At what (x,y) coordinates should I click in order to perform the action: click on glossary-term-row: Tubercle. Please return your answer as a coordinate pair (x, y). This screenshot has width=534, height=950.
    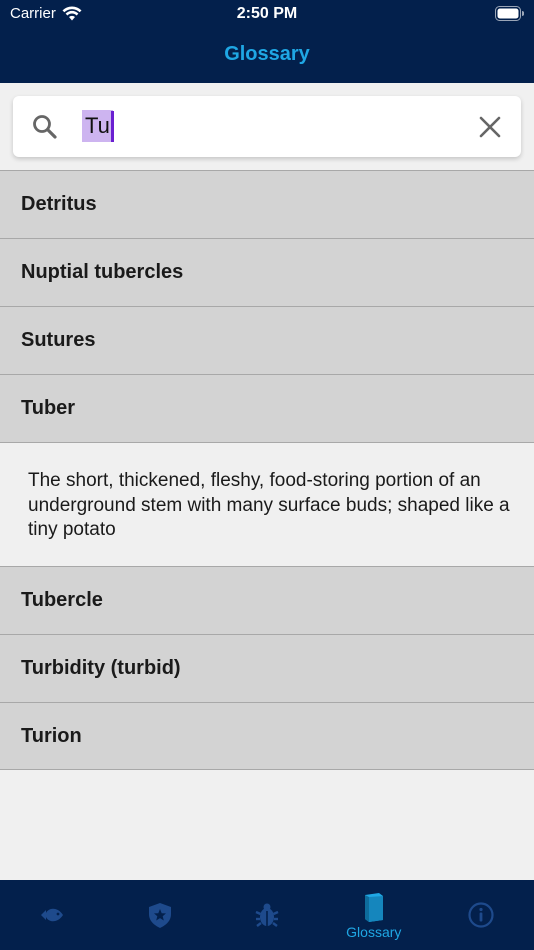
    Looking at the image, I should click on (267, 600).